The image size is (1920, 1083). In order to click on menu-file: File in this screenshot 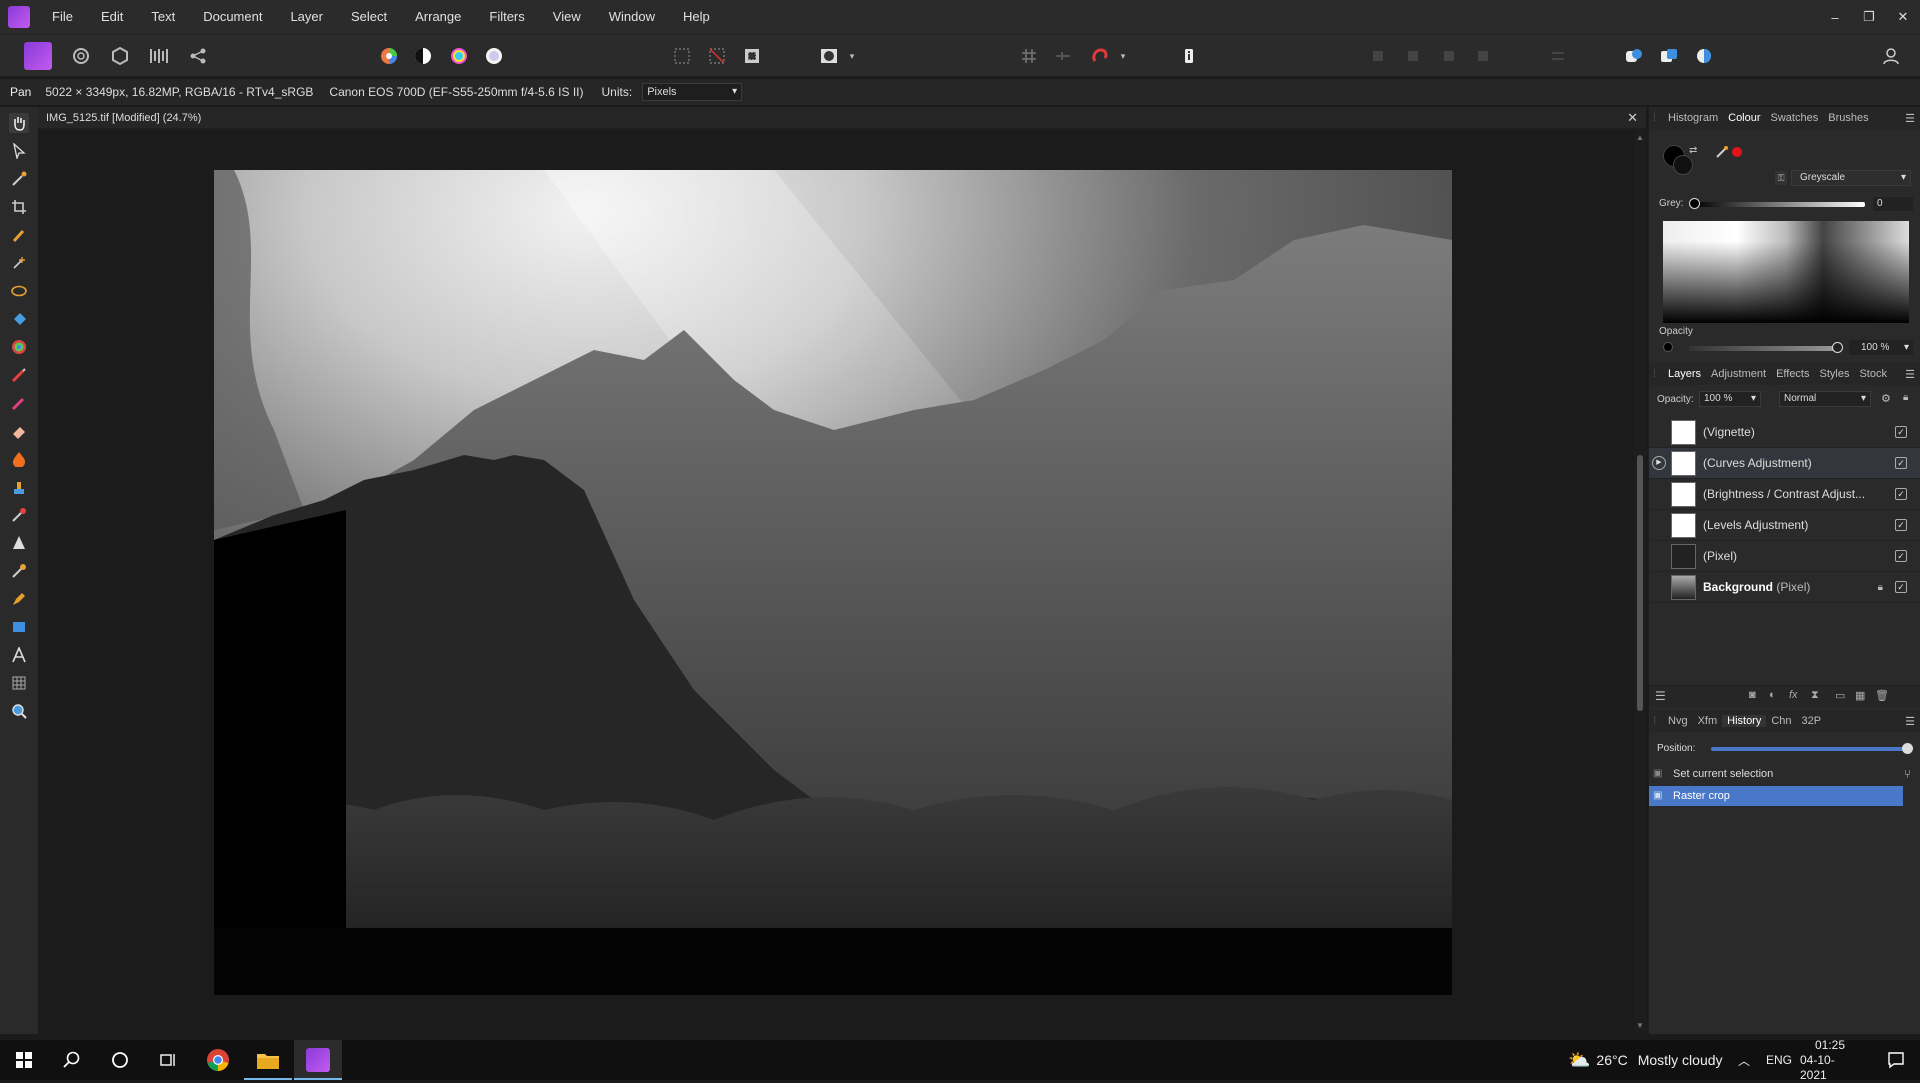, I will do `click(62, 17)`.